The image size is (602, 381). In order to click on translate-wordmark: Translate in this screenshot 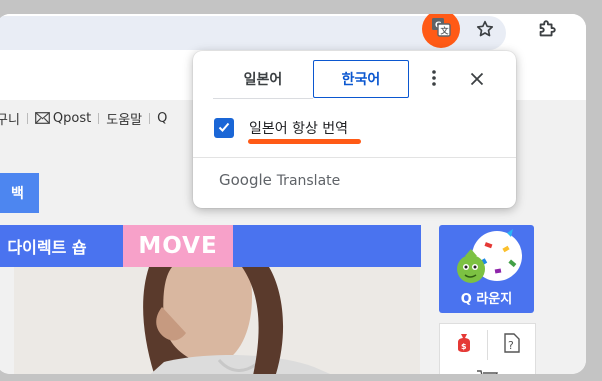, I will do `click(308, 181)`.